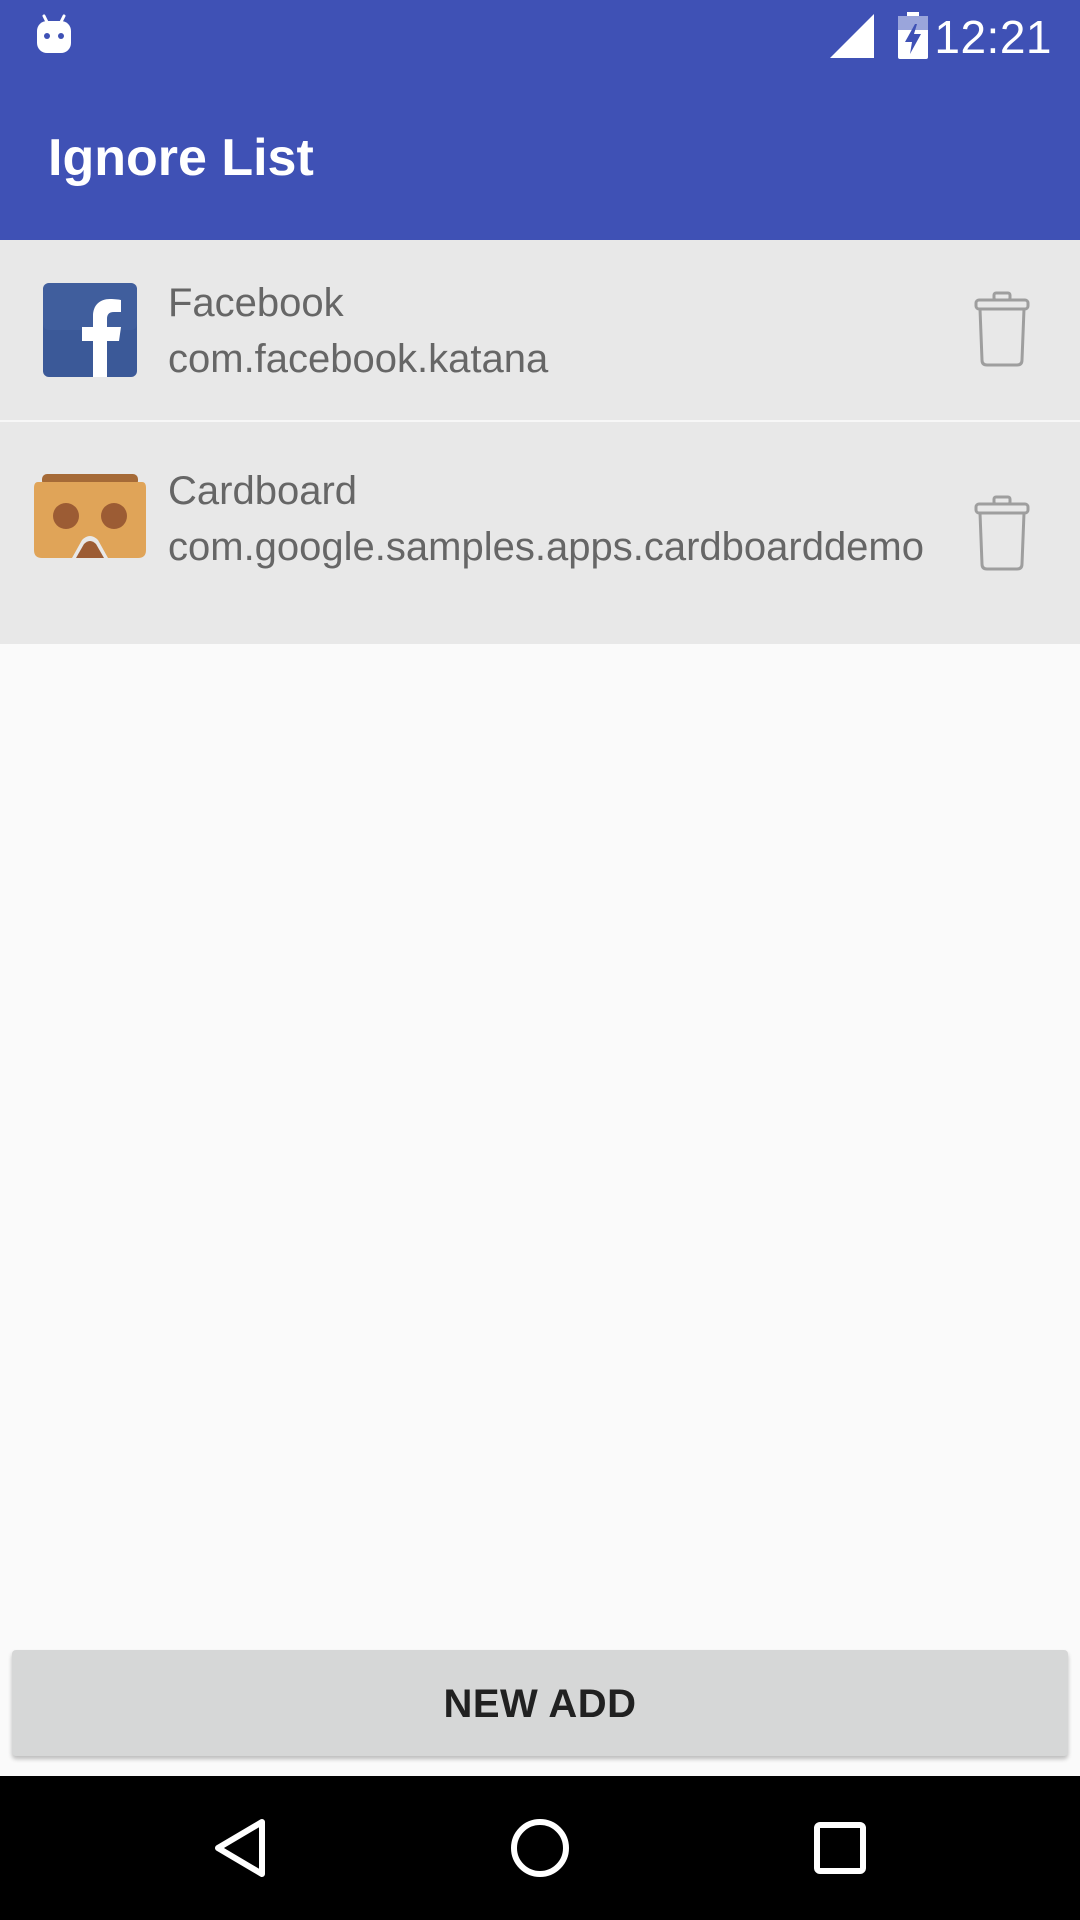 Image resolution: width=1080 pixels, height=1920 pixels. I want to click on app-package: com.facebook.katana, so click(358, 359).